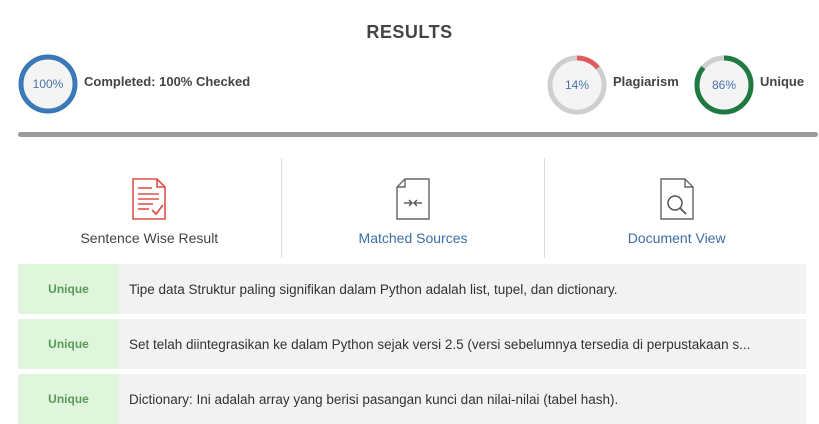  What do you see at coordinates (782, 81) in the screenshot?
I see `unique-label: Unique` at bounding box center [782, 81].